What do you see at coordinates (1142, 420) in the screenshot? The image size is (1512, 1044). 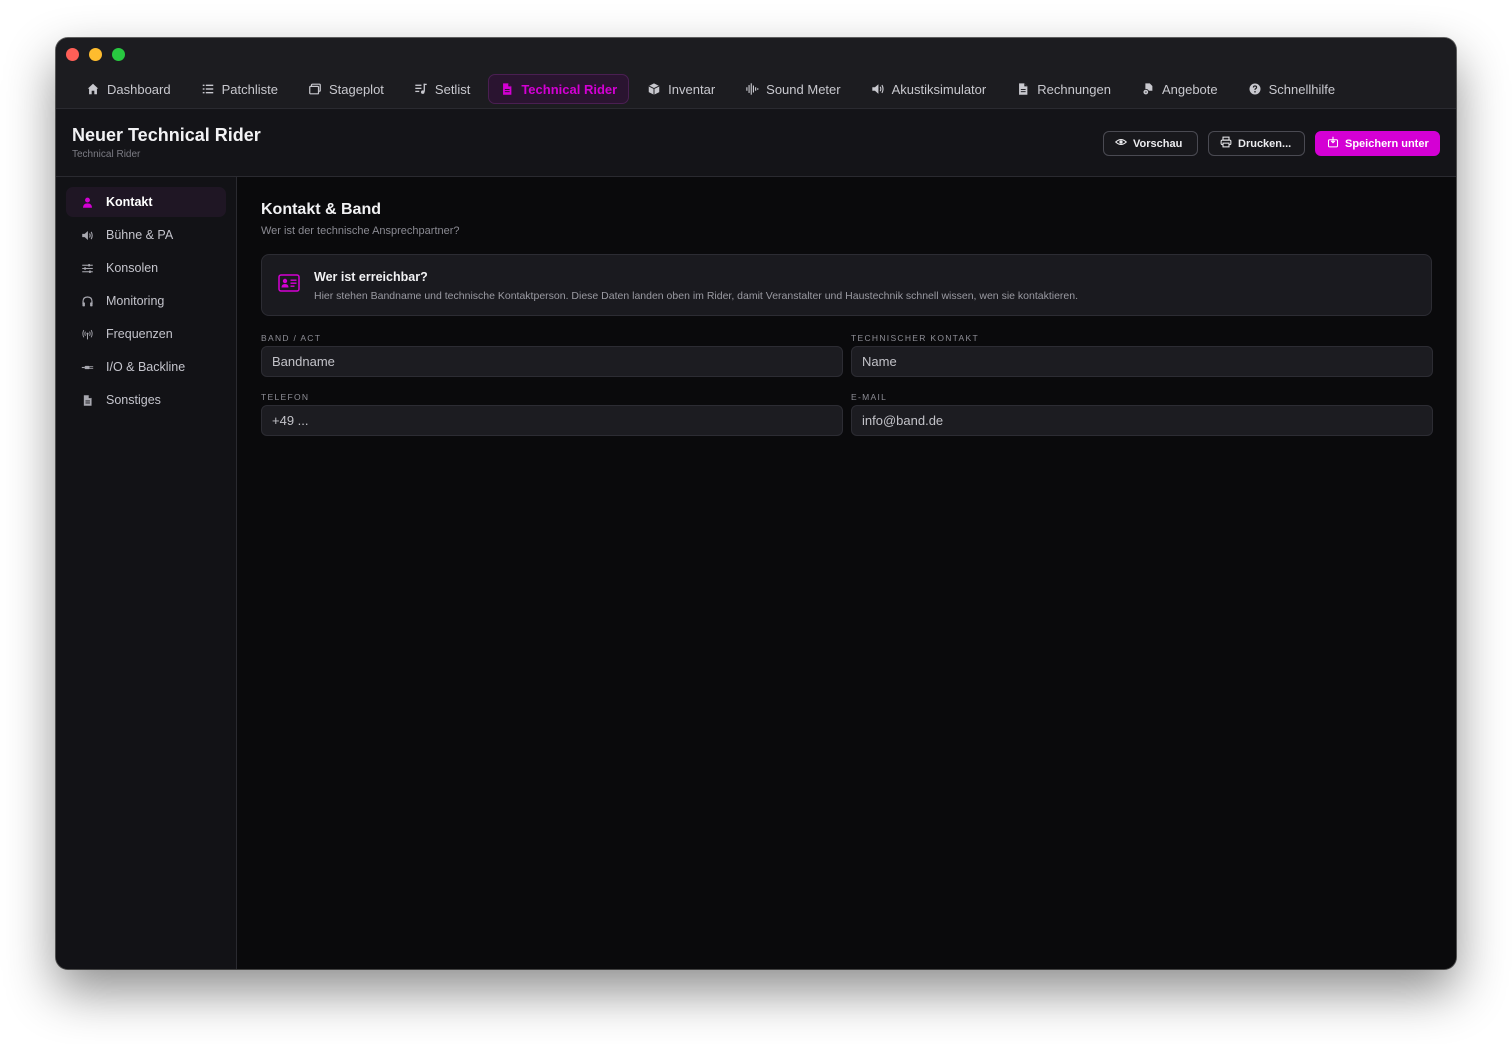 I see `email-input` at bounding box center [1142, 420].